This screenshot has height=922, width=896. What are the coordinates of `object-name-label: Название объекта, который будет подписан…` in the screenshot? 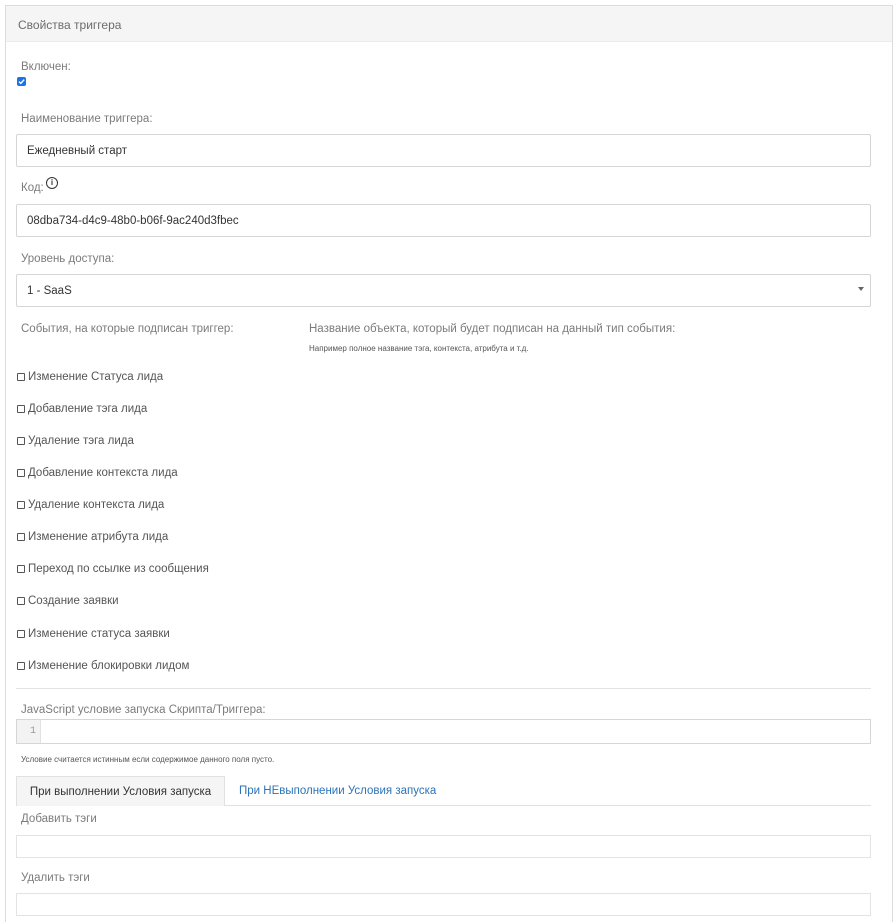 It's located at (492, 329).